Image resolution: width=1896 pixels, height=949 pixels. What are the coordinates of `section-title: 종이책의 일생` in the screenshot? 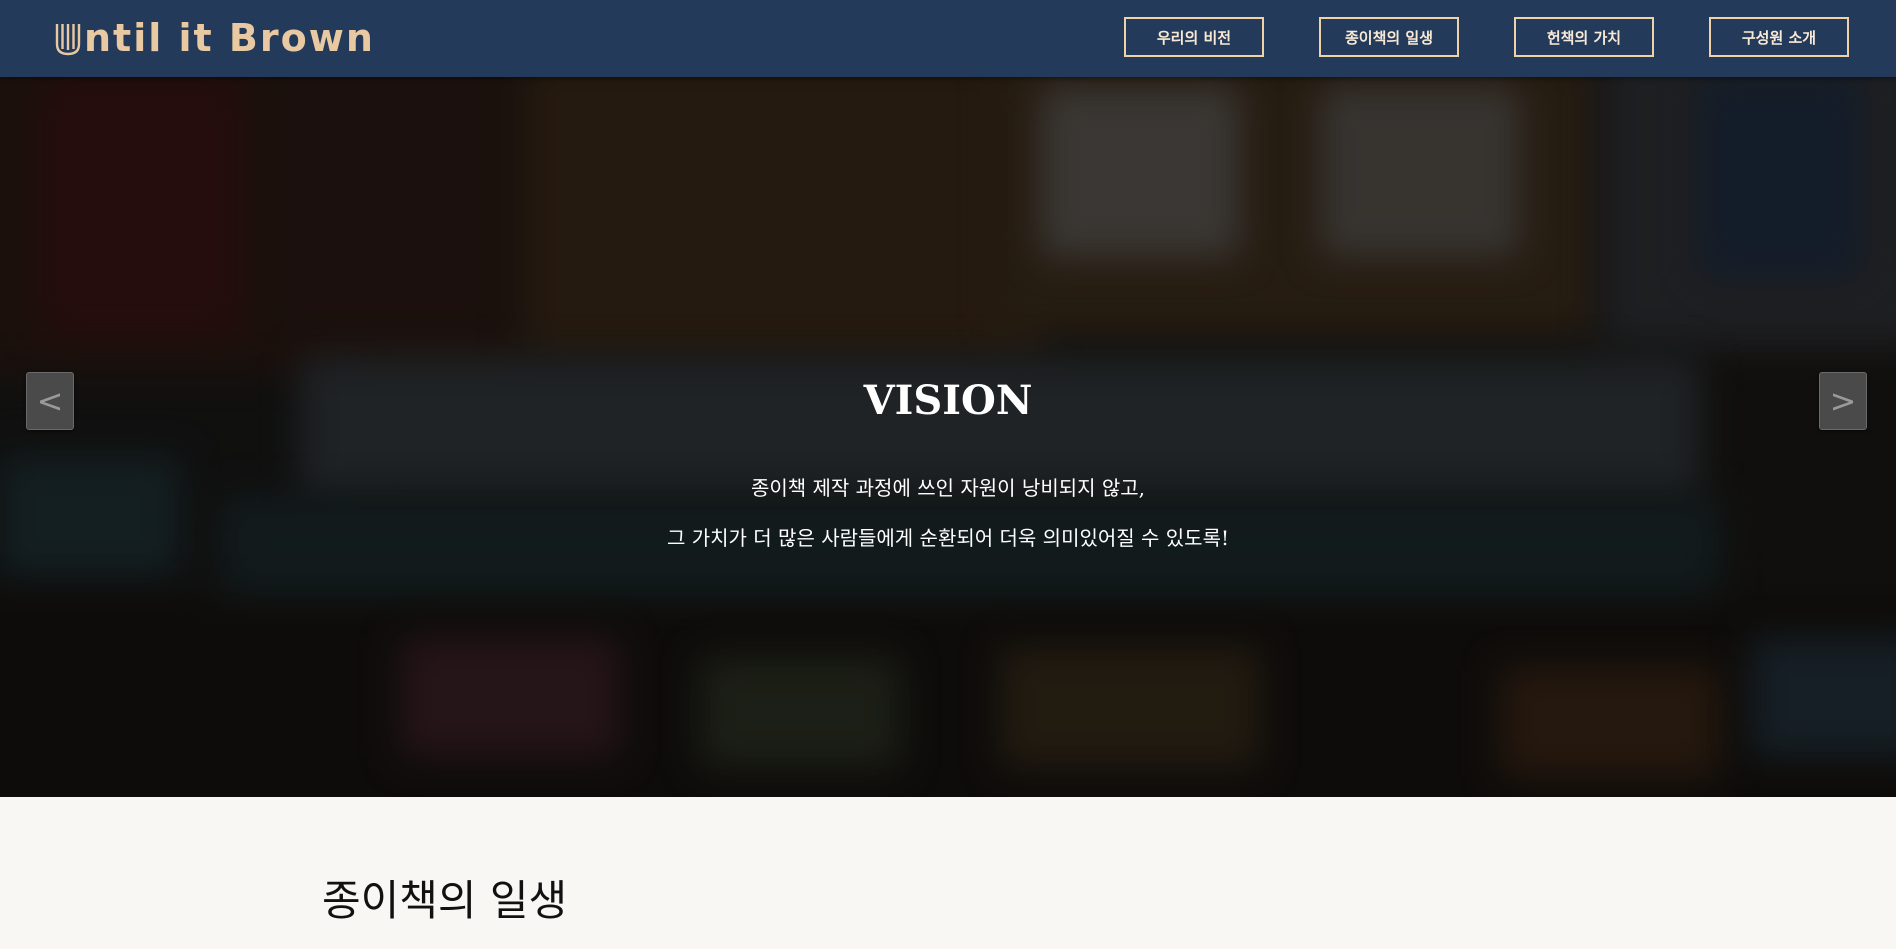 It's located at (445, 900).